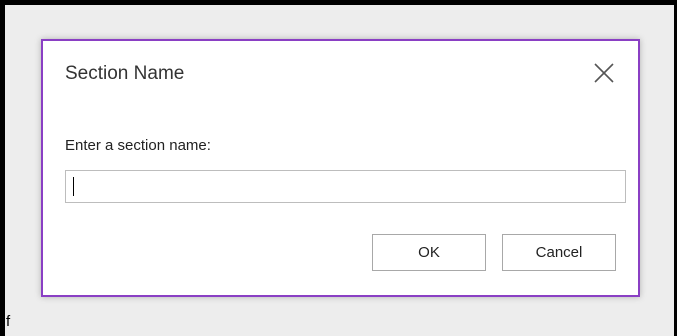  I want to click on text-caret, so click(73, 186).